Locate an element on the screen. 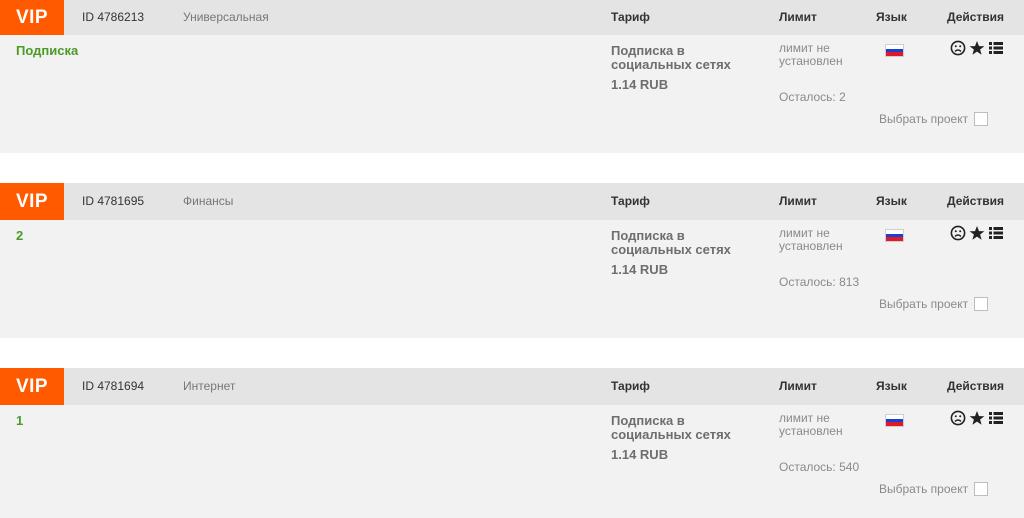 Image resolution: width=1024 pixels, height=518 pixels. project-category: Финансы is located at coordinates (208, 201).